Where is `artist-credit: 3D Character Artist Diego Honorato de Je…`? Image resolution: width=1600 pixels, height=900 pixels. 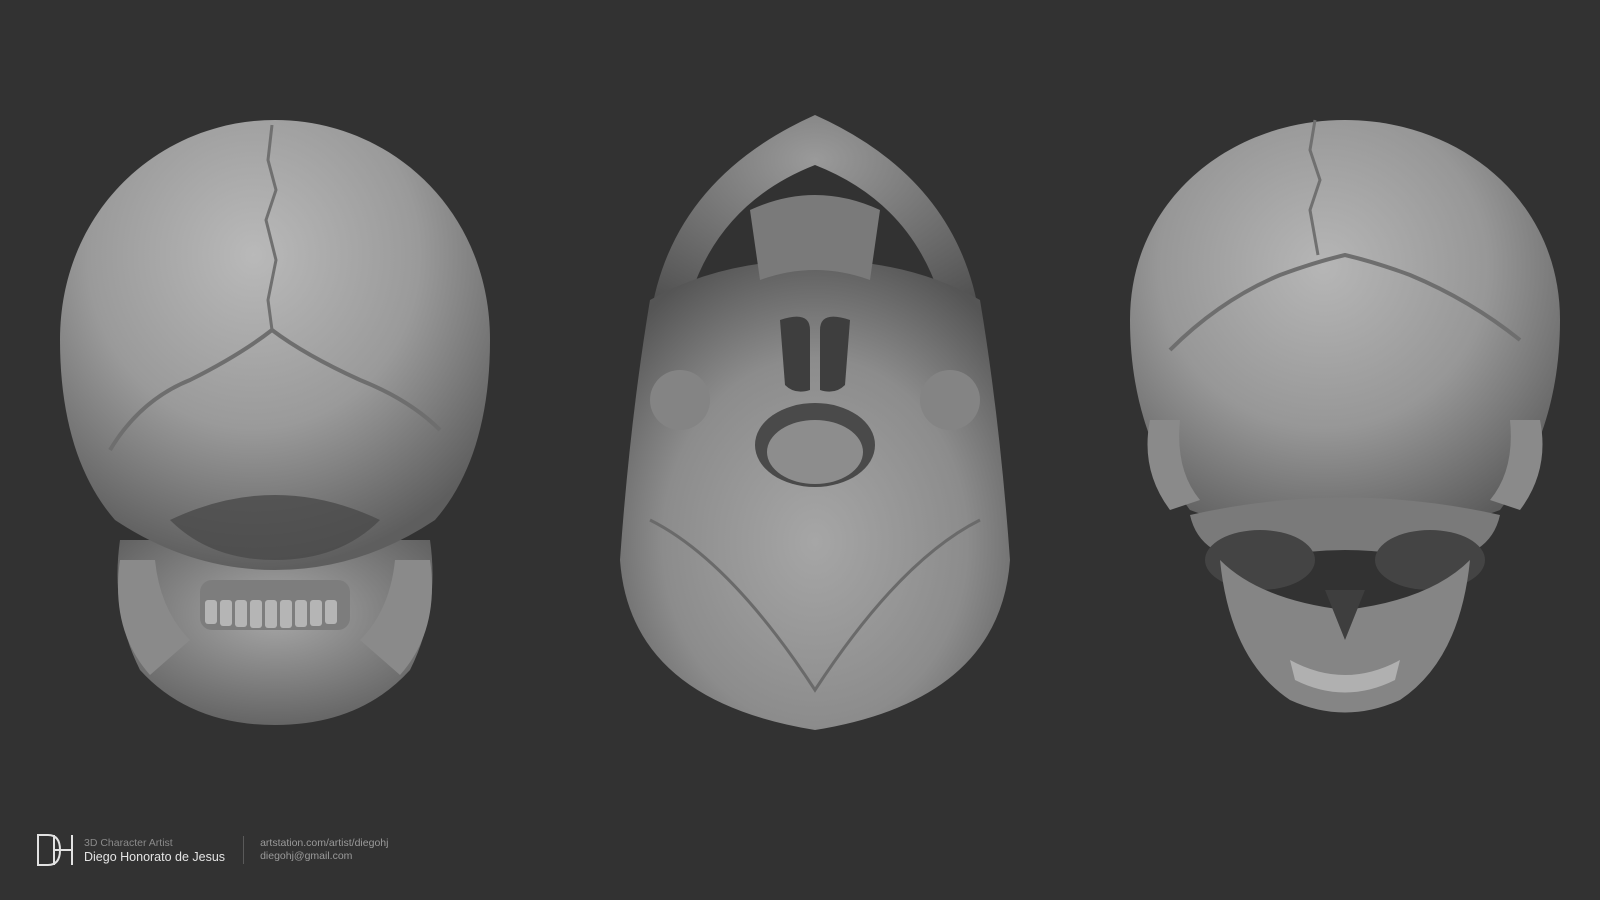
artist-credit: 3D Character Artist Diego Honorato de Je… is located at coordinates (154, 850).